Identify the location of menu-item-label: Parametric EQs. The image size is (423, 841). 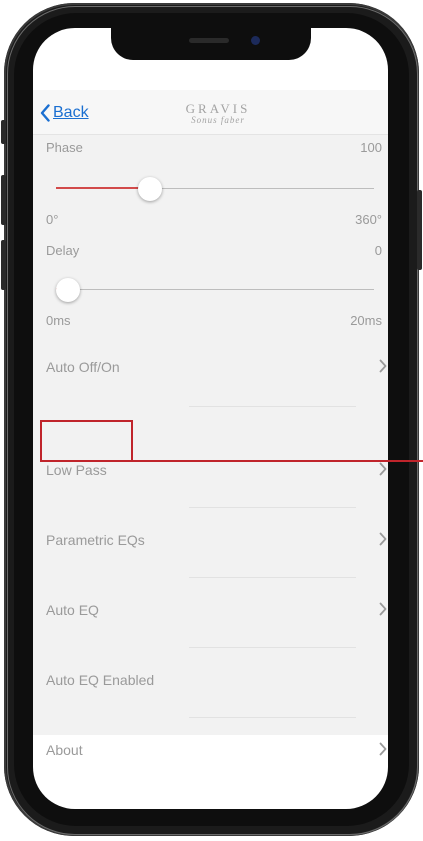
(95, 540).